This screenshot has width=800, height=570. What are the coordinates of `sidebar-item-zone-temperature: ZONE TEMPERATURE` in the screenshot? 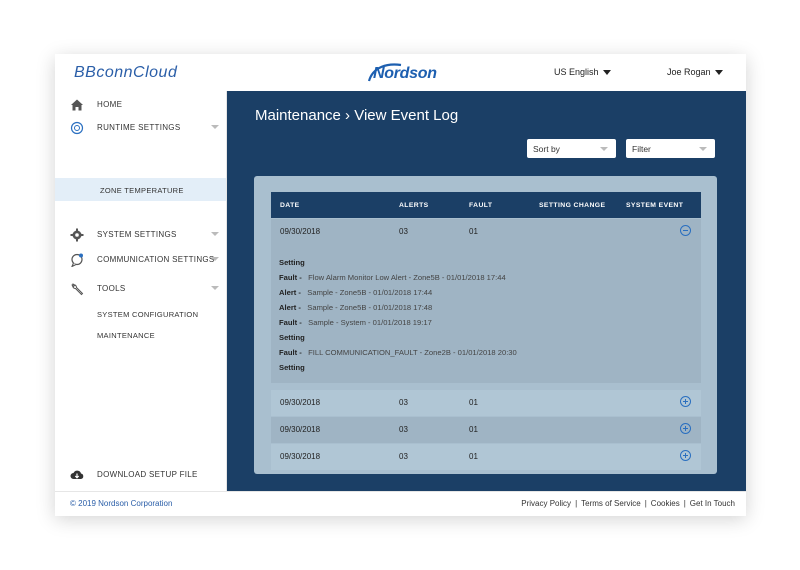 It's located at (140, 189).